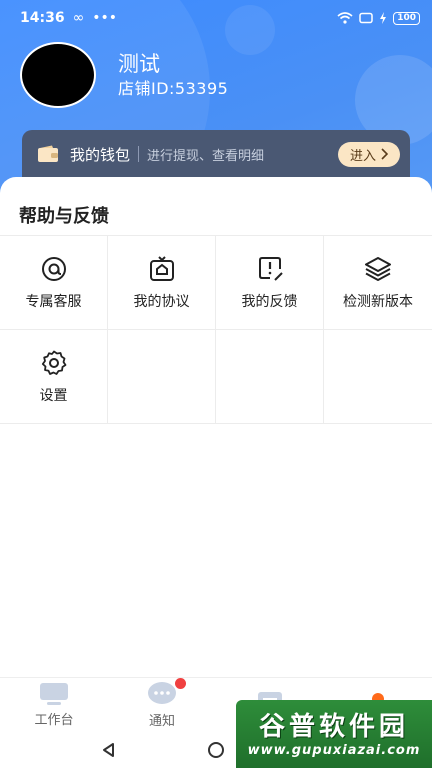 Image resolution: width=432 pixels, height=768 pixels. What do you see at coordinates (105, 18) in the screenshot?
I see `more-dots-icon: •••` at bounding box center [105, 18].